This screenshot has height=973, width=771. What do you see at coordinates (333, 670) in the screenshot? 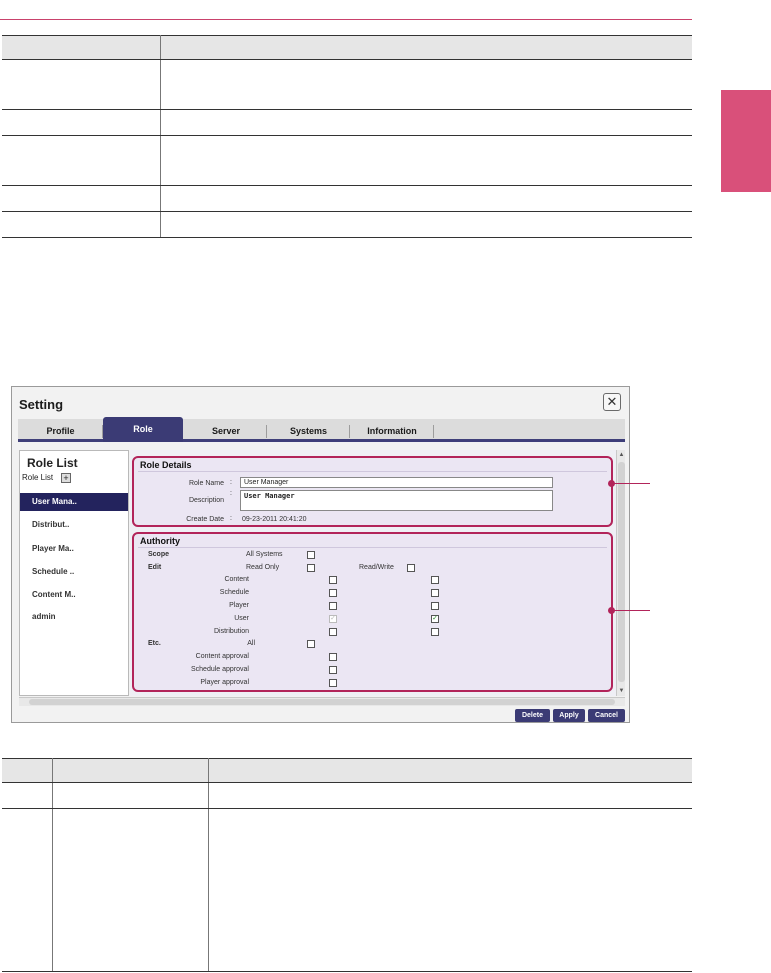
I see `schedule-approval-checkbox` at bounding box center [333, 670].